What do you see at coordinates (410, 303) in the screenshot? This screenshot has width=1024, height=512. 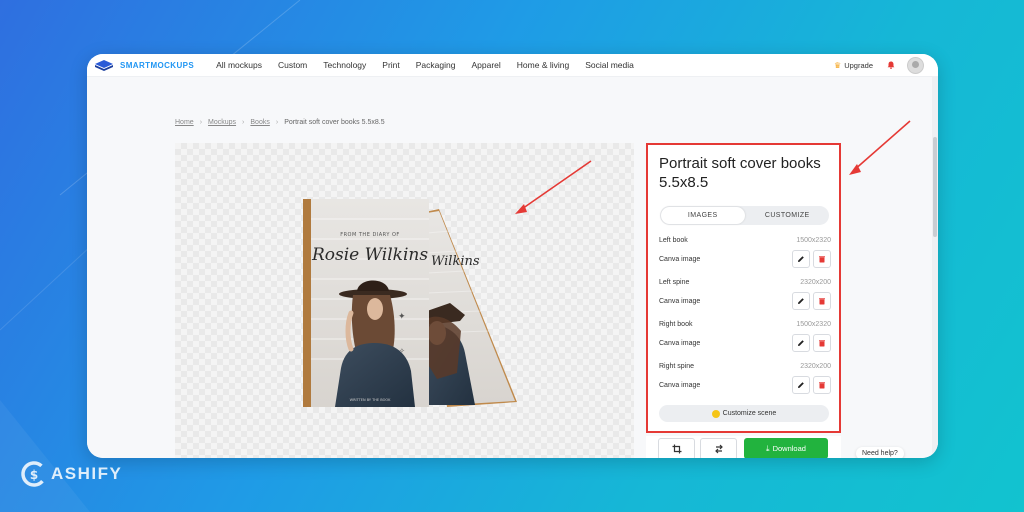 I see `book-mockup-image: Wilkins FROM THE DIARY OF Rosie Wilkins` at bounding box center [410, 303].